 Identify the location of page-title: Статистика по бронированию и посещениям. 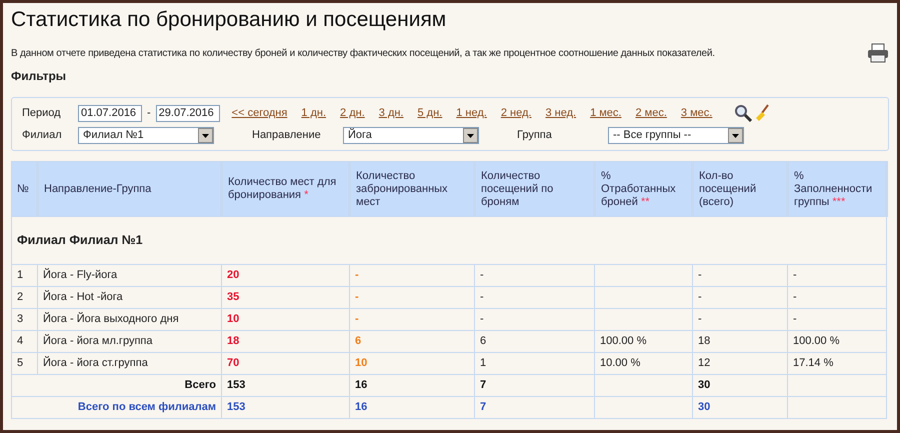
(229, 20).